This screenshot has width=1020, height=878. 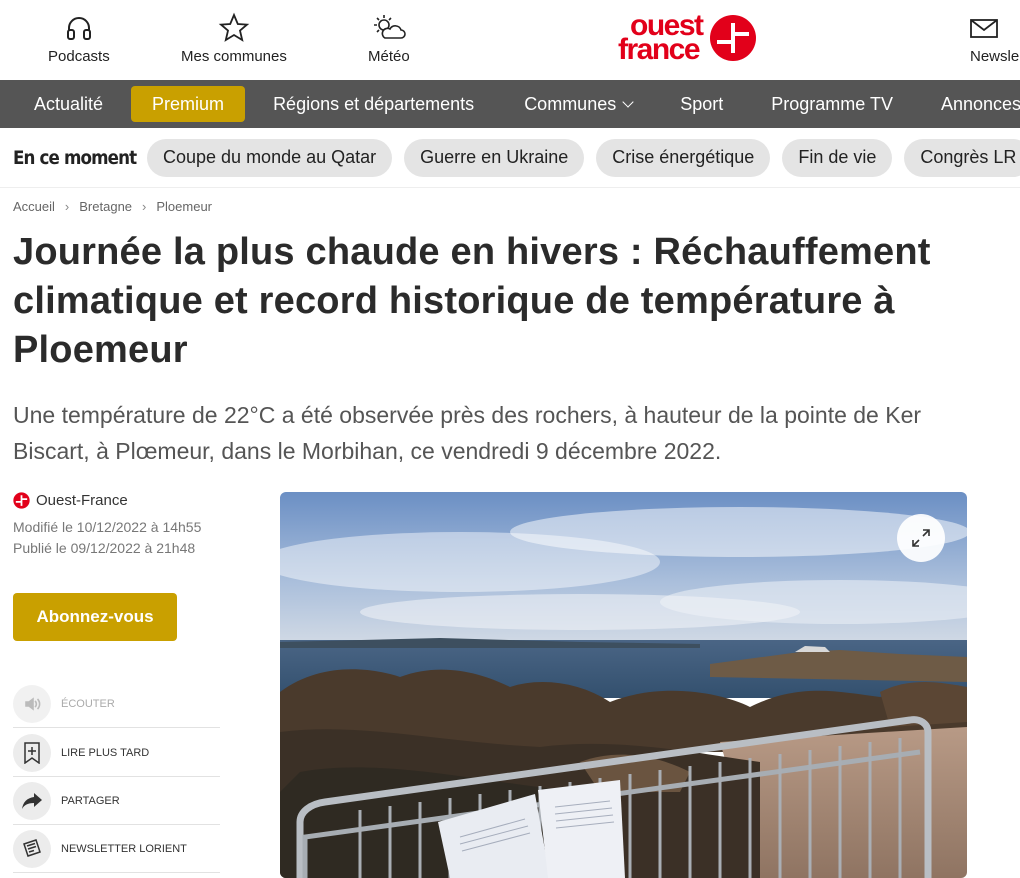 I want to click on share-arrow-icon, so click(x=32, y=800).